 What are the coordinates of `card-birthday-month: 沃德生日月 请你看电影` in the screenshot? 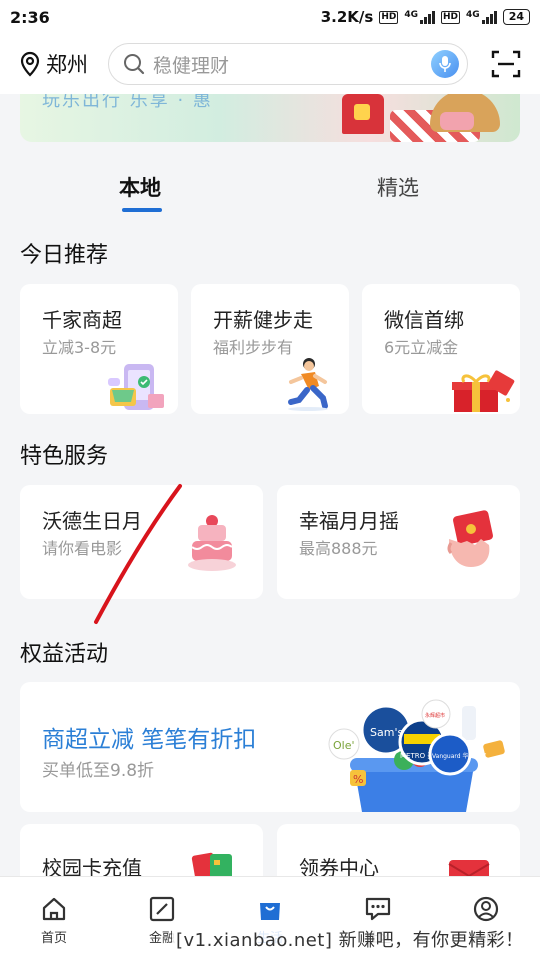 It's located at (141, 542).